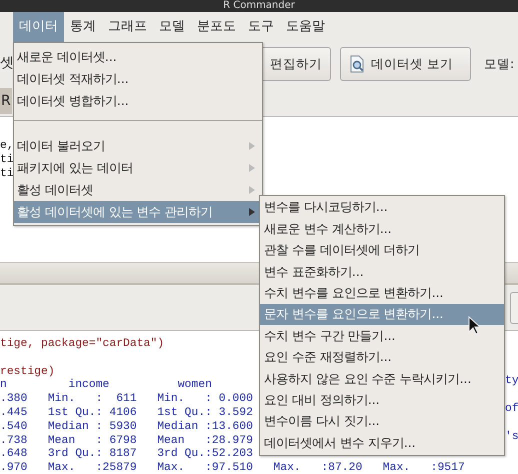  I want to click on output-line: .738 Mean : 6798 Mean :28.979, so click(126, 440).